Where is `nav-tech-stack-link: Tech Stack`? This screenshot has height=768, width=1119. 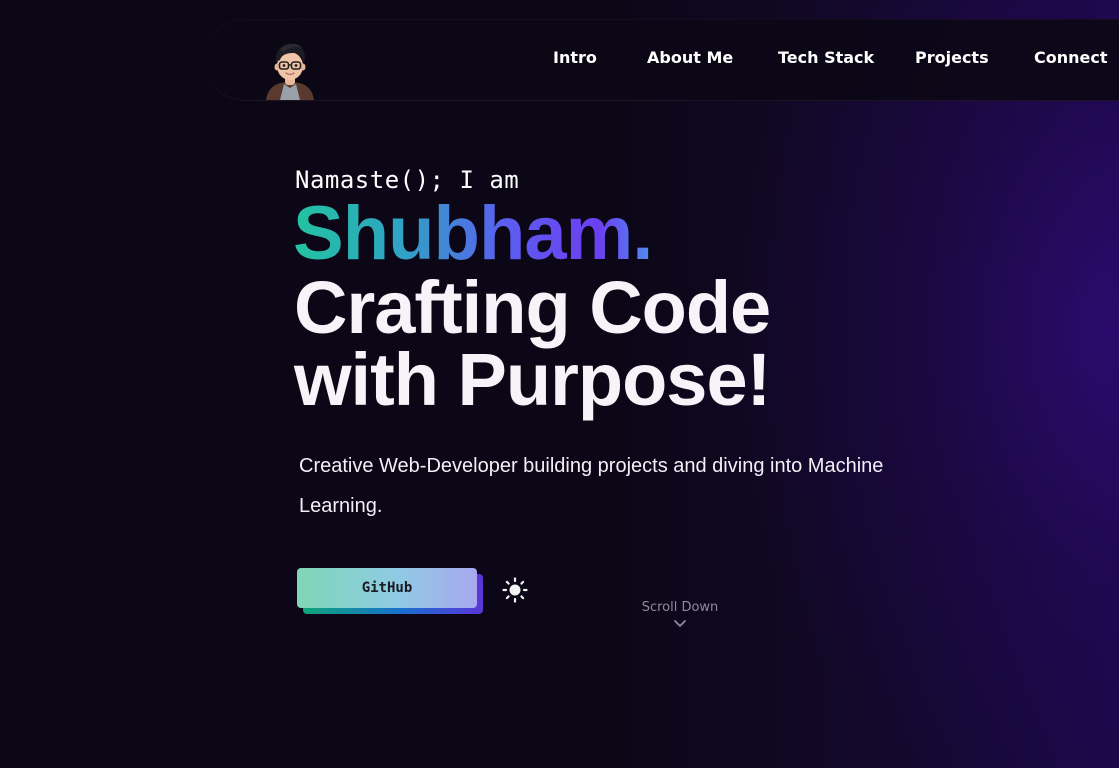
nav-tech-stack-link: Tech Stack is located at coordinates (826, 57).